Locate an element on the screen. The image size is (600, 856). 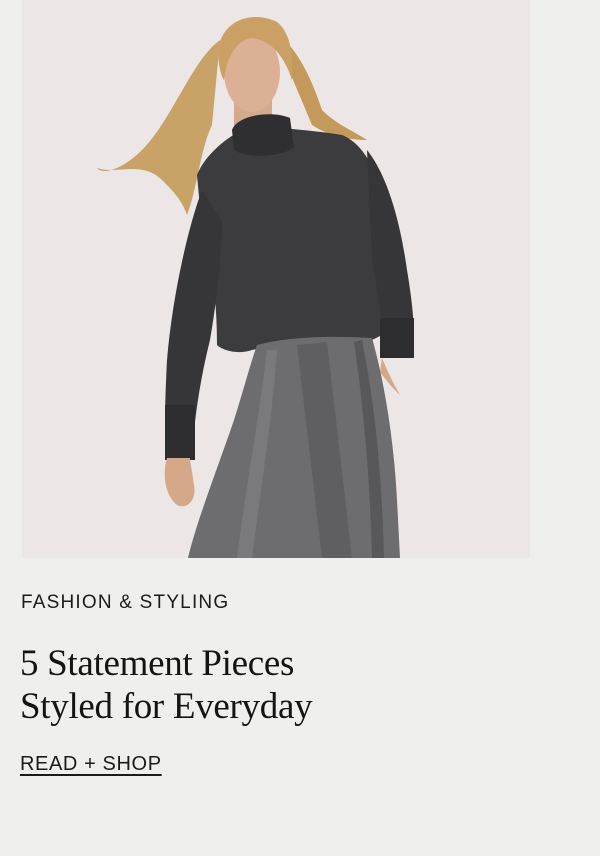
headline-line-2: Styled for Everyday is located at coordinates (280, 706).